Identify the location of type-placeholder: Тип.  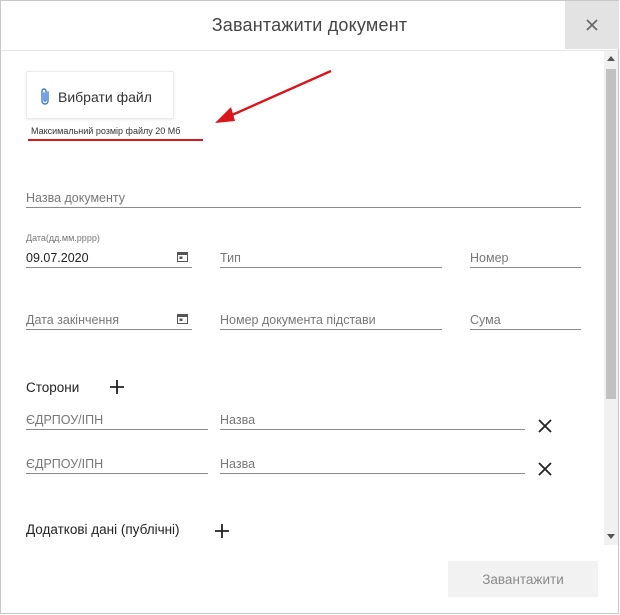
(230, 258).